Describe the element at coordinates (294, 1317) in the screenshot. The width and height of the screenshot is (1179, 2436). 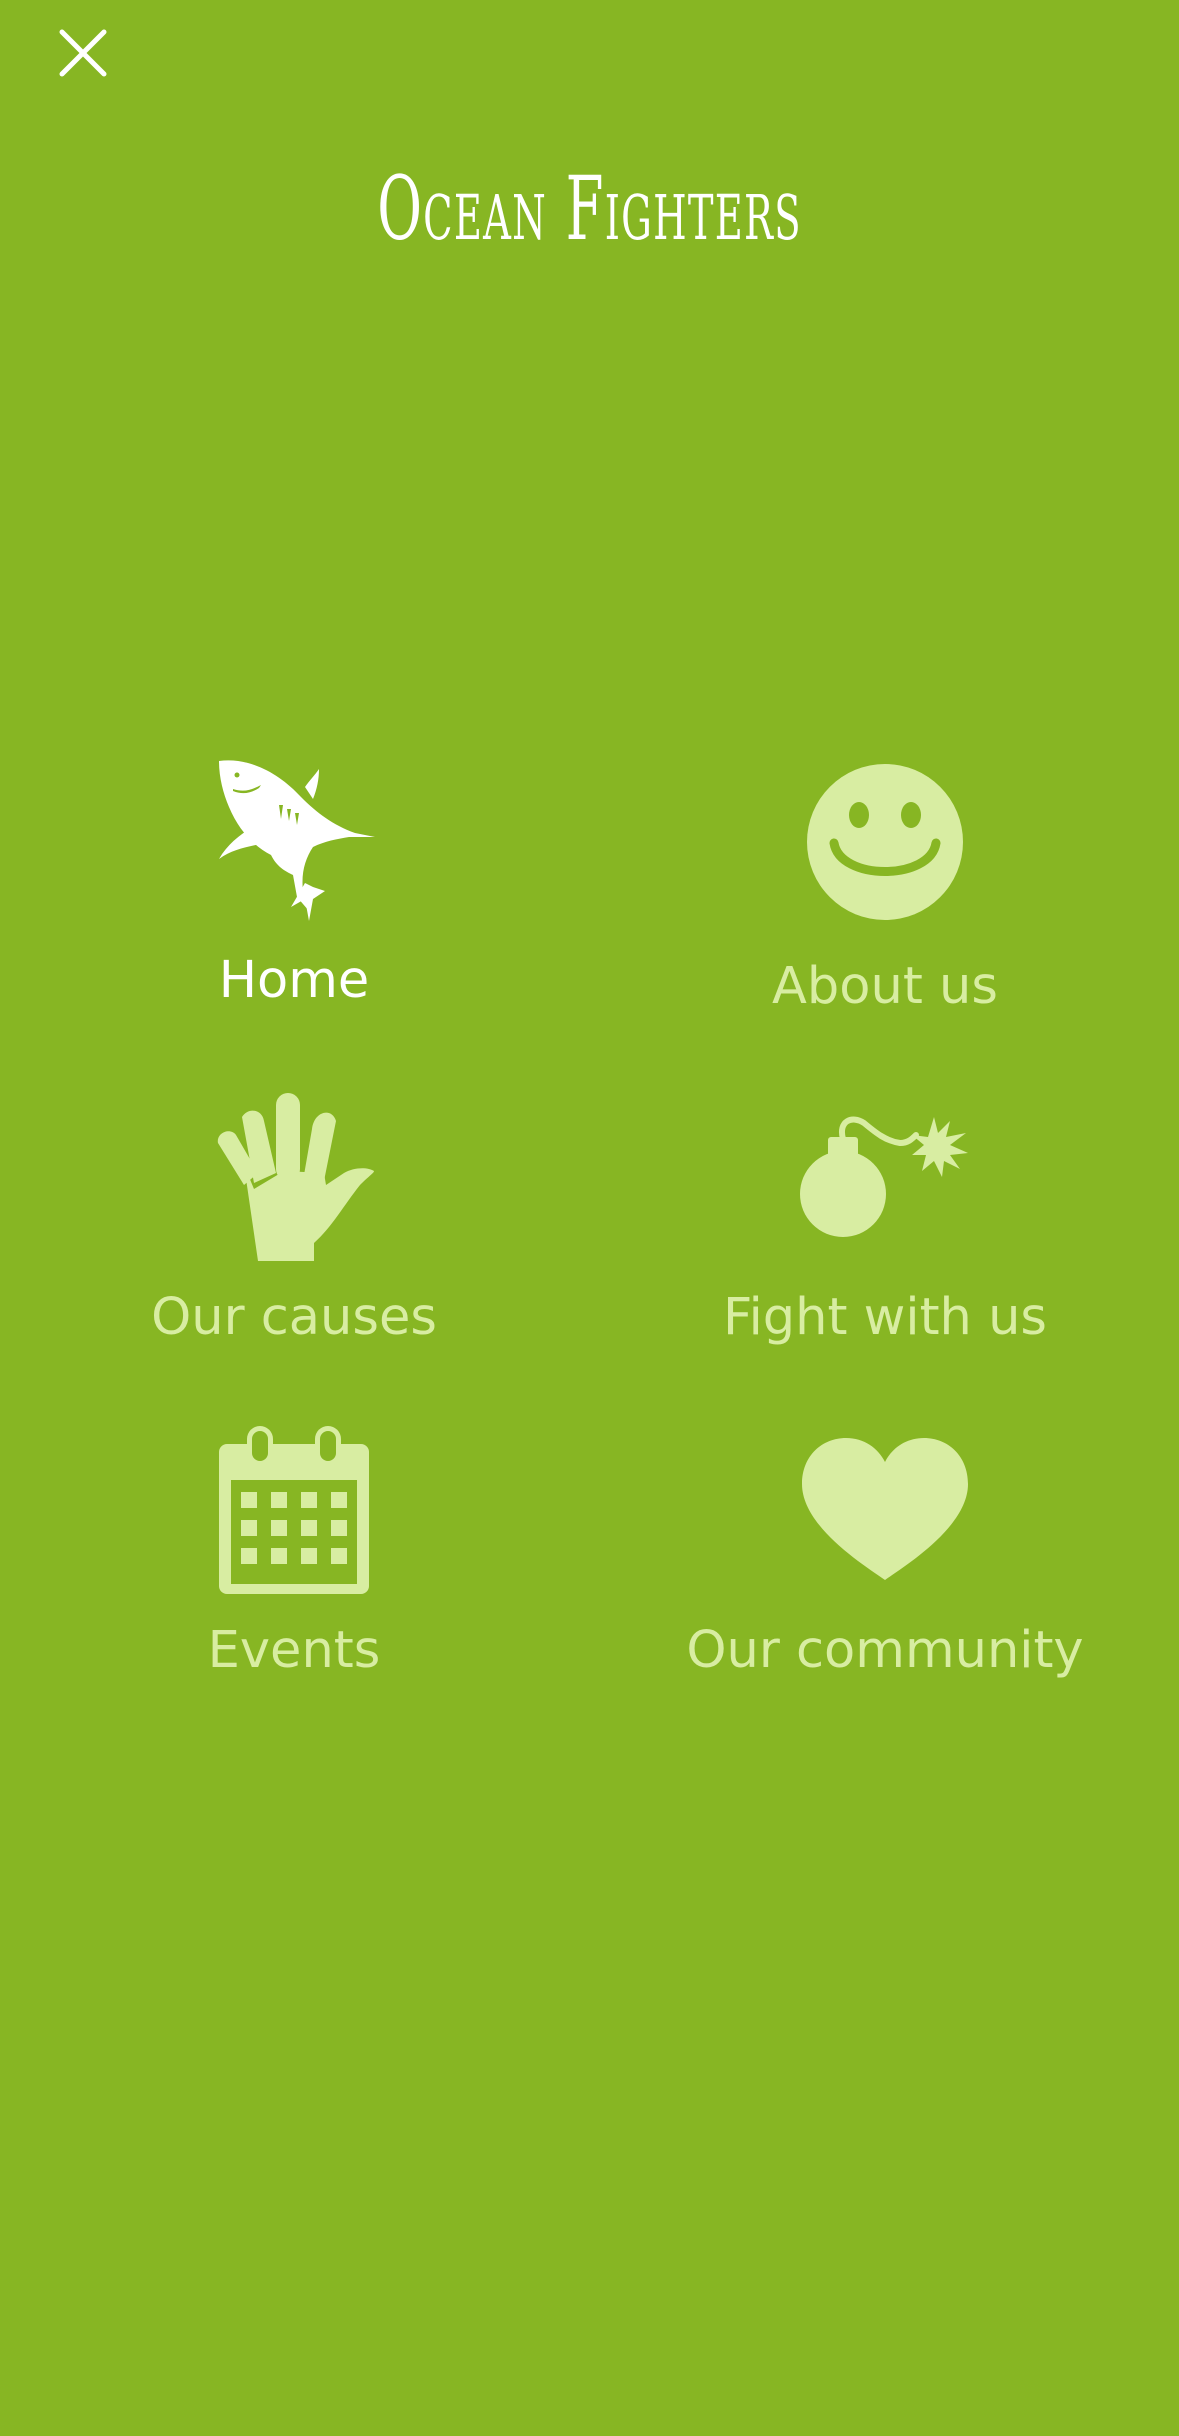
I see `menu-item-label: Our causes` at that location.